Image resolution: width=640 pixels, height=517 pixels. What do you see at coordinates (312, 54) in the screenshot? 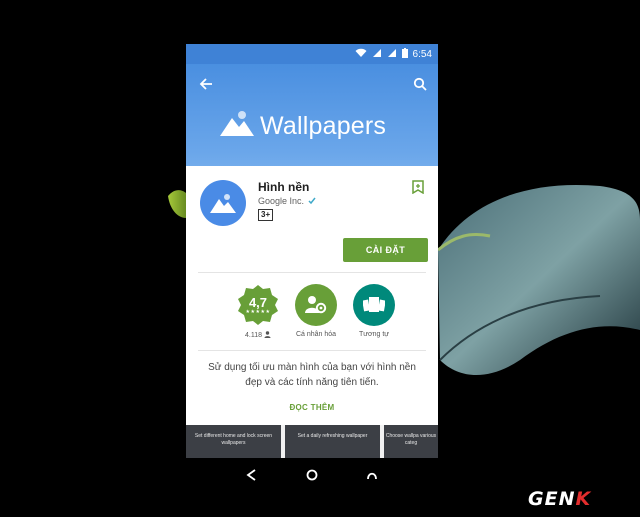
I see `status-bar: 6:54` at bounding box center [312, 54].